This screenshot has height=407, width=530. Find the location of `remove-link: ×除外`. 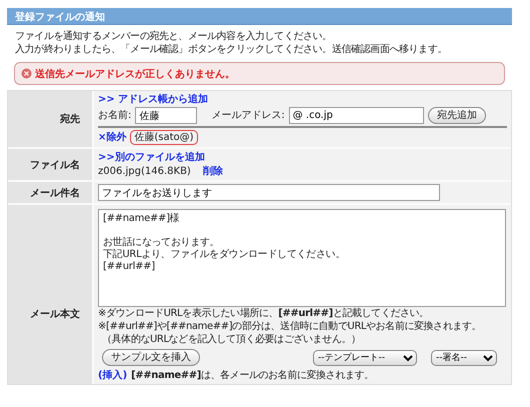

remove-link: ×除外 is located at coordinates (112, 137).